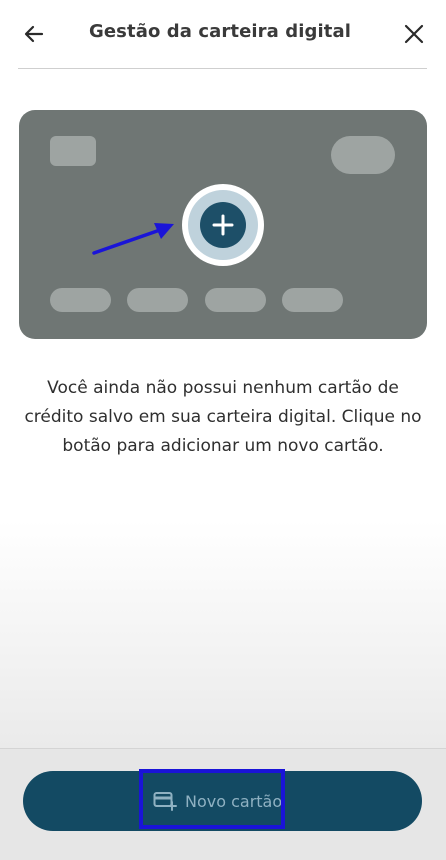 The height and width of the screenshot is (860, 446). What do you see at coordinates (363, 155) in the screenshot?
I see `card-logo-placeholder` at bounding box center [363, 155].